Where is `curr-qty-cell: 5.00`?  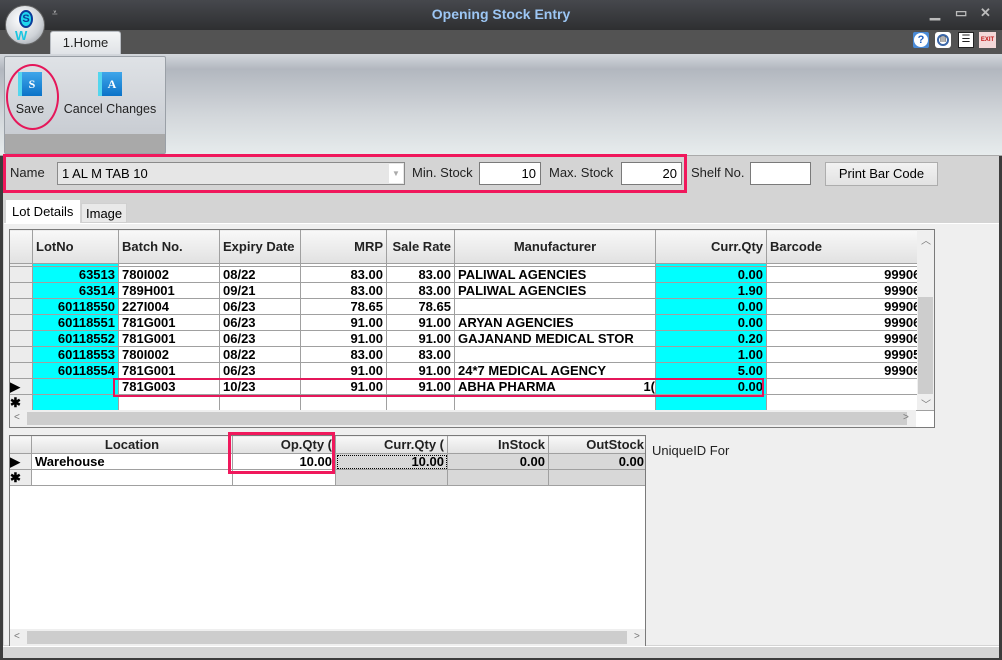 curr-qty-cell: 5.00 is located at coordinates (711, 370).